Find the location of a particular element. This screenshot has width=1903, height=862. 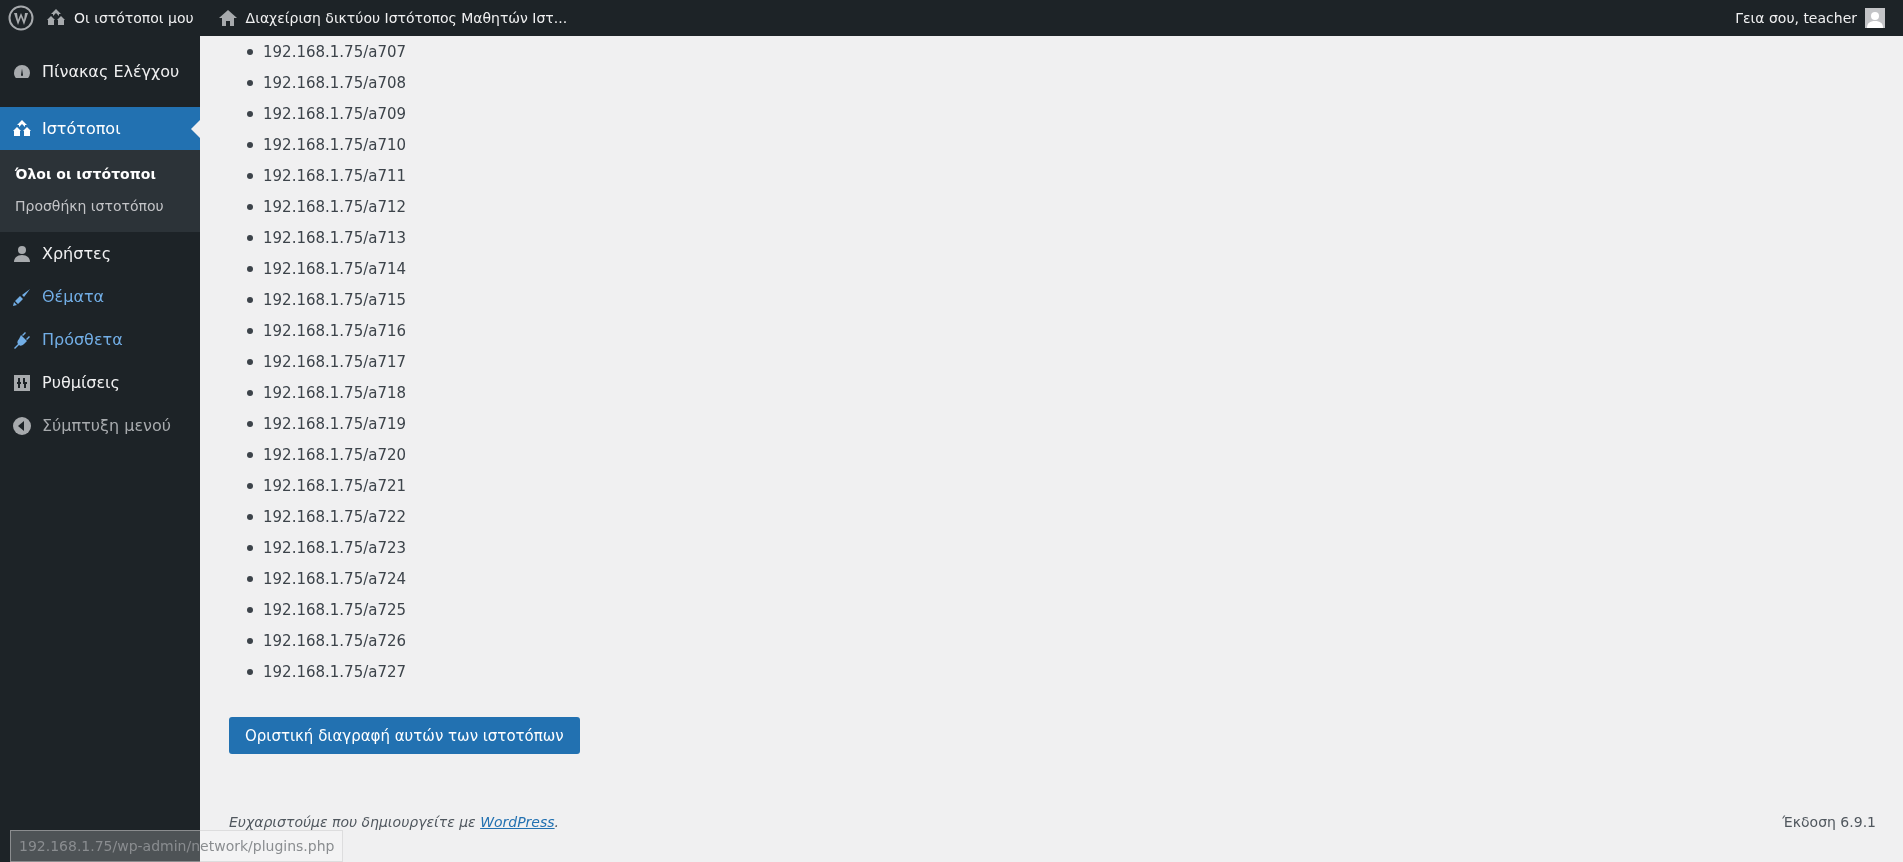

house-icon is located at coordinates (227, 18).